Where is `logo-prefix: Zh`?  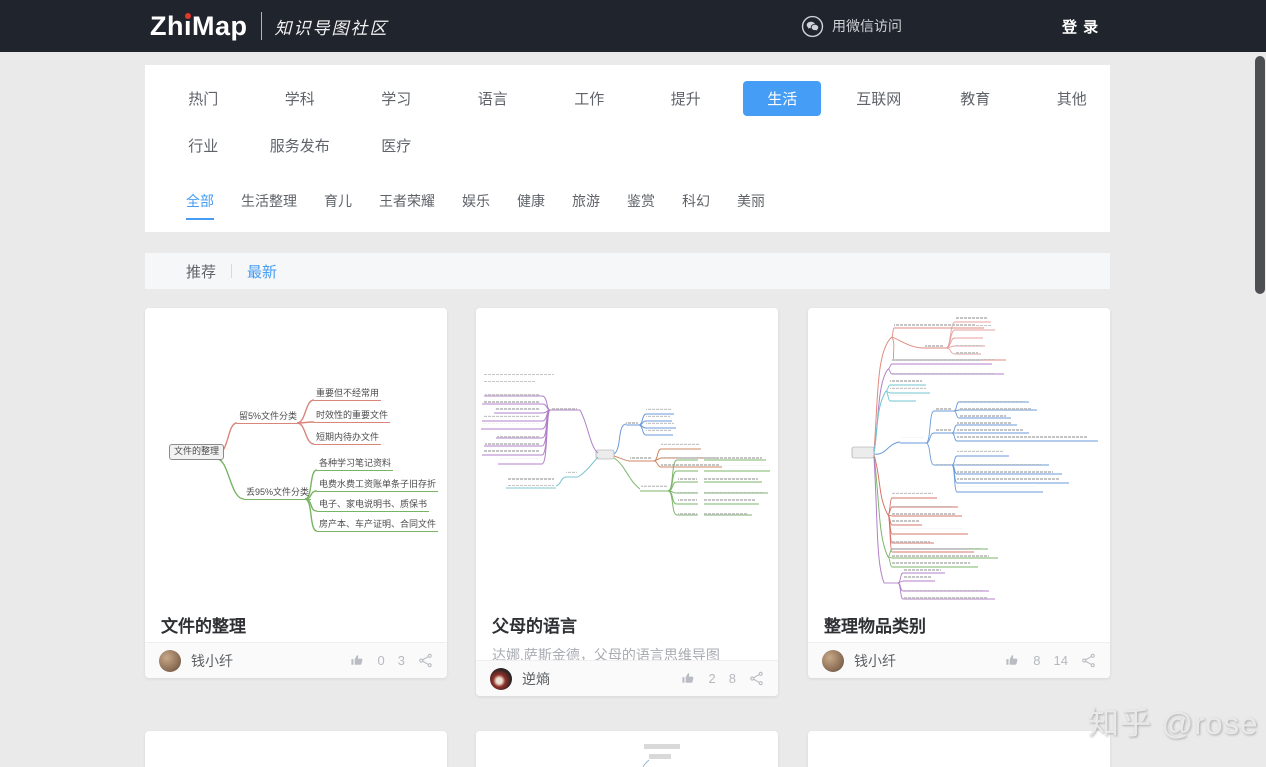
logo-prefix: Zh is located at coordinates (167, 25).